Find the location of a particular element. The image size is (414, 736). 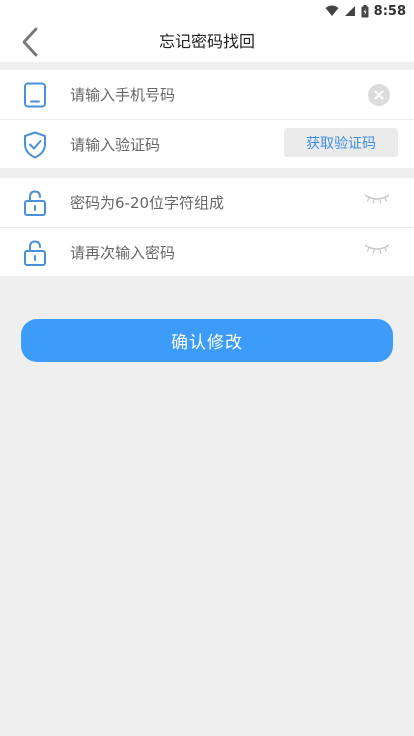

confirm-change-button: 确认修改 is located at coordinates (207, 340).